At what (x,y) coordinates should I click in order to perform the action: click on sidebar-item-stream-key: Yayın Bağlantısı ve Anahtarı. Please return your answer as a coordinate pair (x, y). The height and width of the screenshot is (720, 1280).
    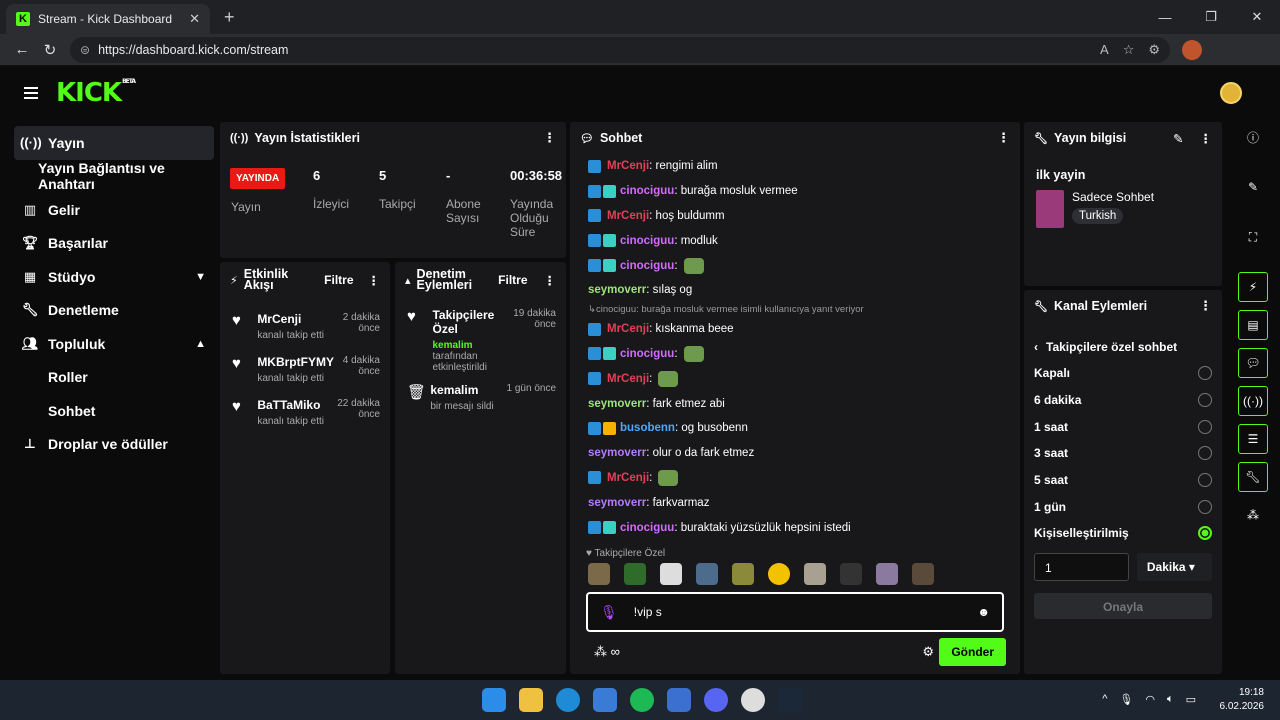
    Looking at the image, I should click on (114, 177).